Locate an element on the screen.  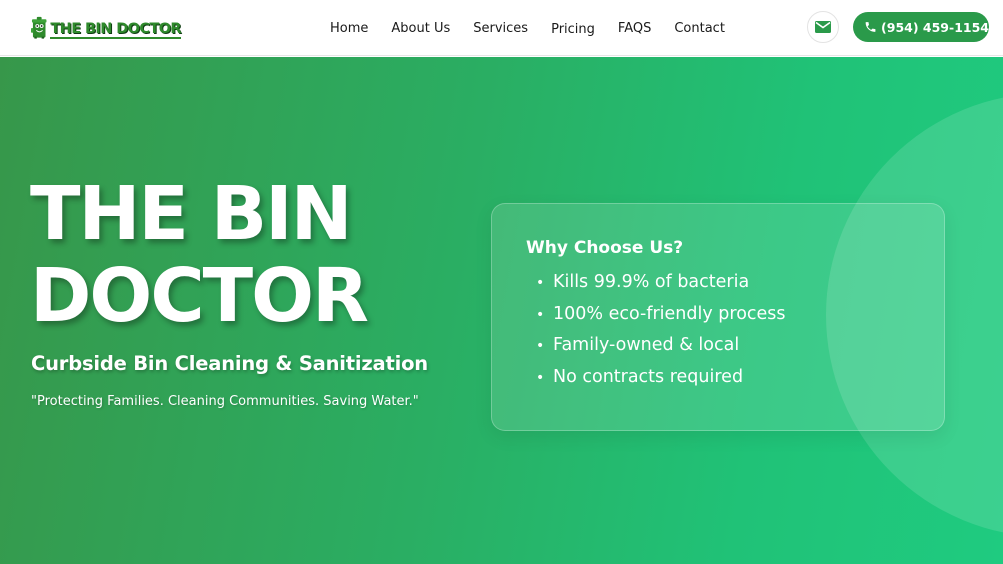
phone-button: (954) 459-1154 is located at coordinates (921, 27).